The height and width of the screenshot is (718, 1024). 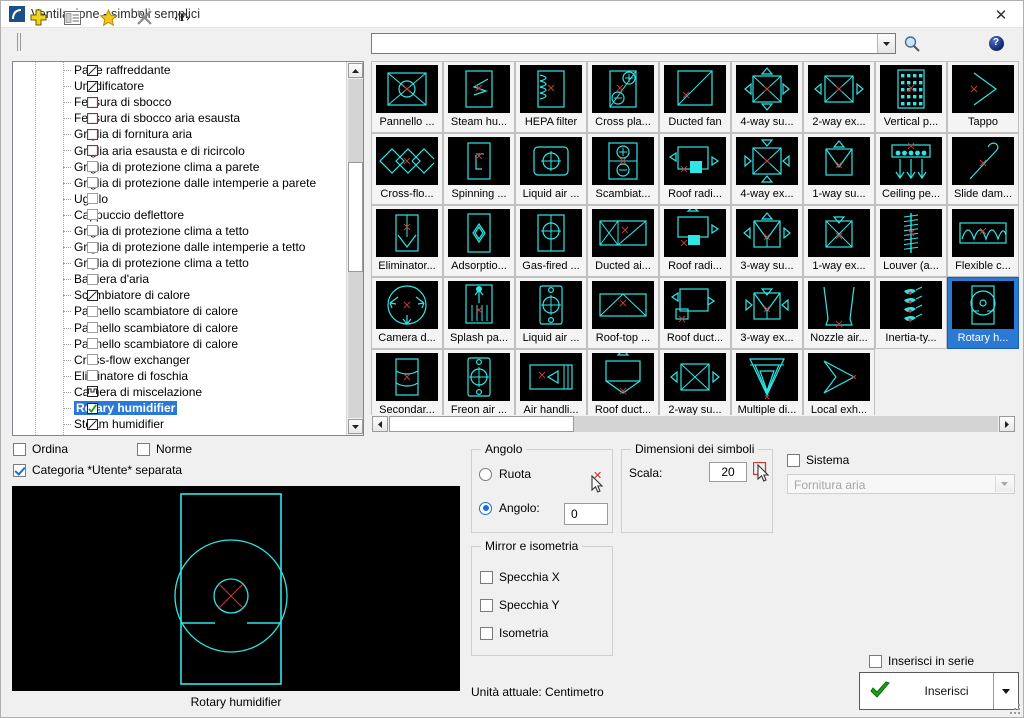 What do you see at coordinates (179, 167) in the screenshot?
I see `tree-item-6: Griglia di protezione clima a parete` at bounding box center [179, 167].